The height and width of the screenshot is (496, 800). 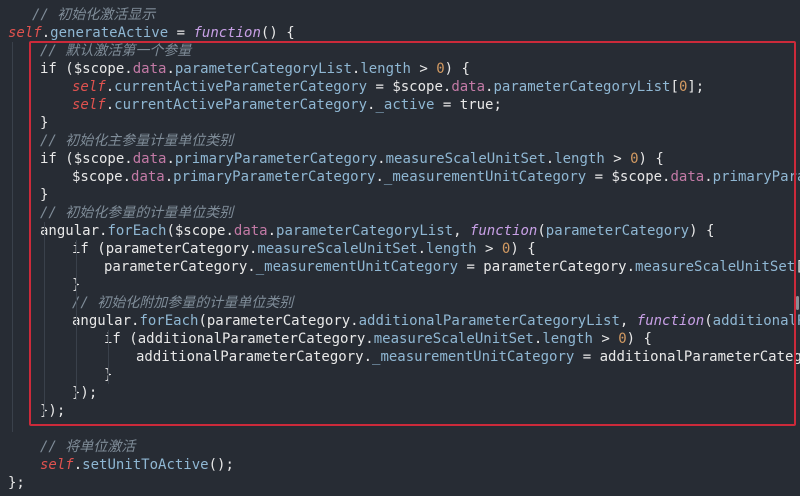 I want to click on code-token: };, so click(x=16, y=483).